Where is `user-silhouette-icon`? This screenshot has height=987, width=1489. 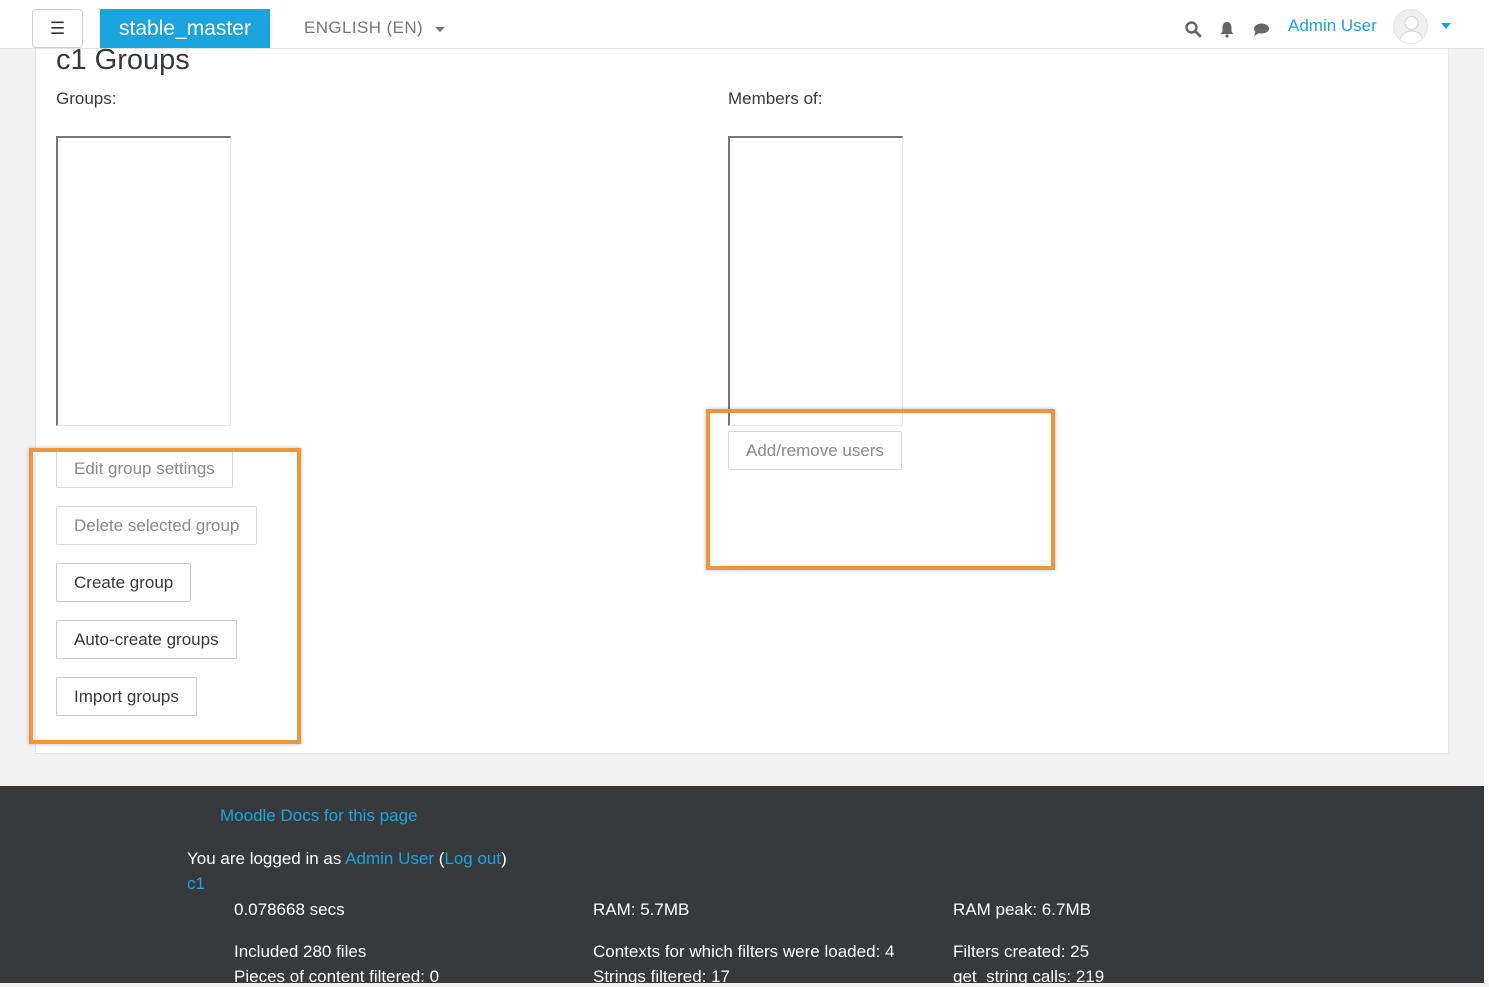 user-silhouette-icon is located at coordinates (1411, 29).